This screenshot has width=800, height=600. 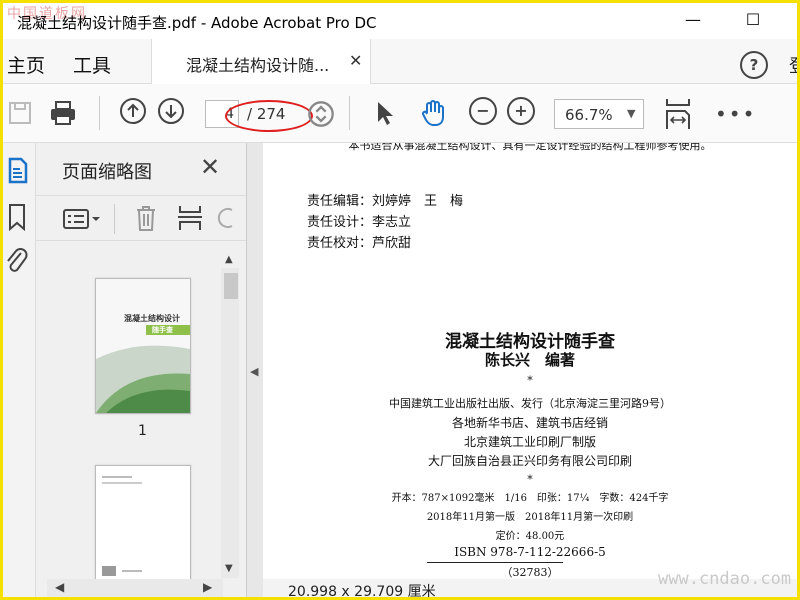 What do you see at coordinates (433, 113) in the screenshot?
I see `hand-tool-icon` at bounding box center [433, 113].